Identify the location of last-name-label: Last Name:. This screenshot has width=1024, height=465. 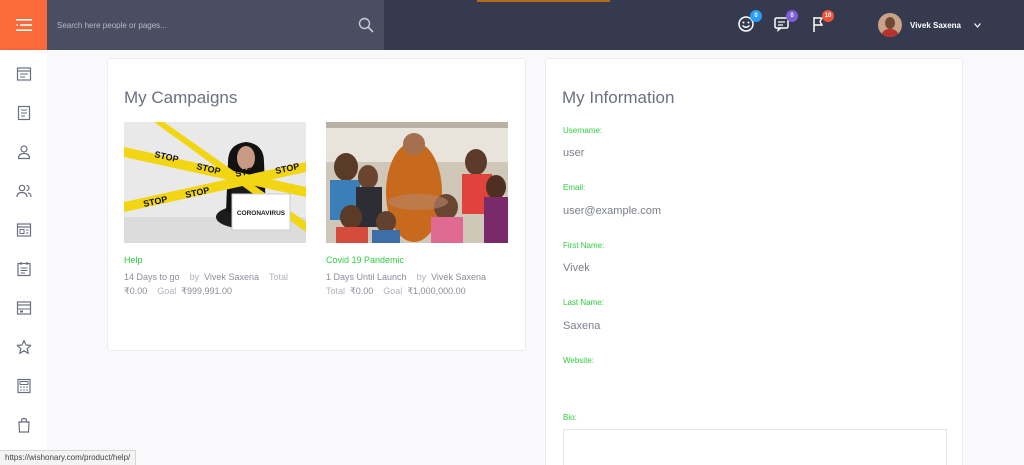
(583, 302).